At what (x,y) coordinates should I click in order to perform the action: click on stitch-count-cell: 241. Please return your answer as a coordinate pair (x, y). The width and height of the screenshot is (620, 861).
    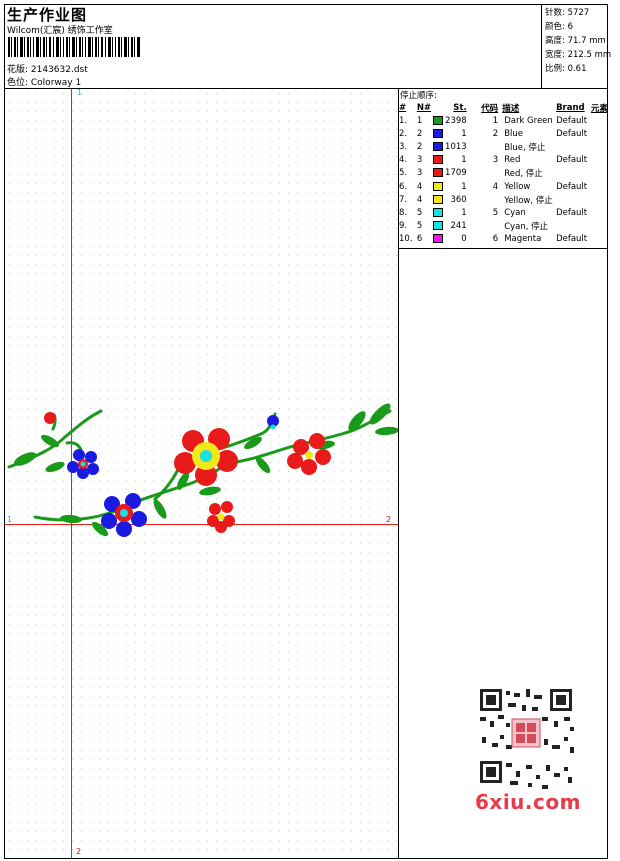
    Looking at the image, I should click on (458, 226).